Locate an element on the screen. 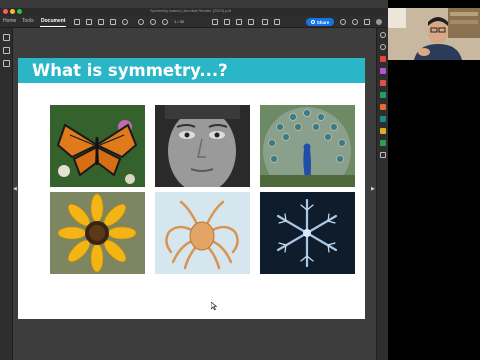  page-icon is located at coordinates (6, 50).